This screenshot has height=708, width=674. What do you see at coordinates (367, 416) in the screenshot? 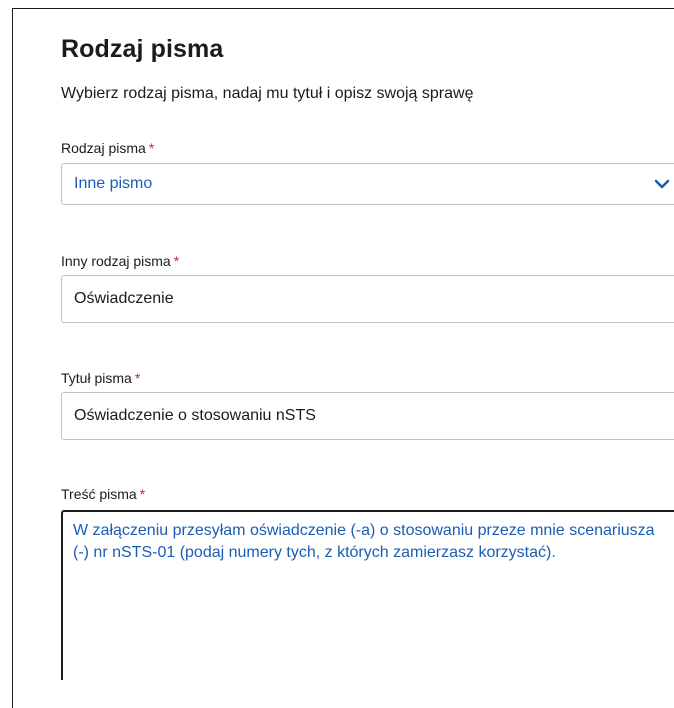
I see `letter-title-input: Oświadczenie o stosowaniu nSTS` at bounding box center [367, 416].